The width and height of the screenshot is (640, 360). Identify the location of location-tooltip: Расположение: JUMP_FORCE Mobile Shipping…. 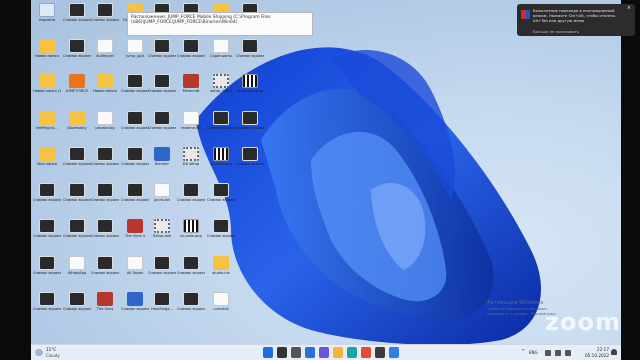
(220, 24).